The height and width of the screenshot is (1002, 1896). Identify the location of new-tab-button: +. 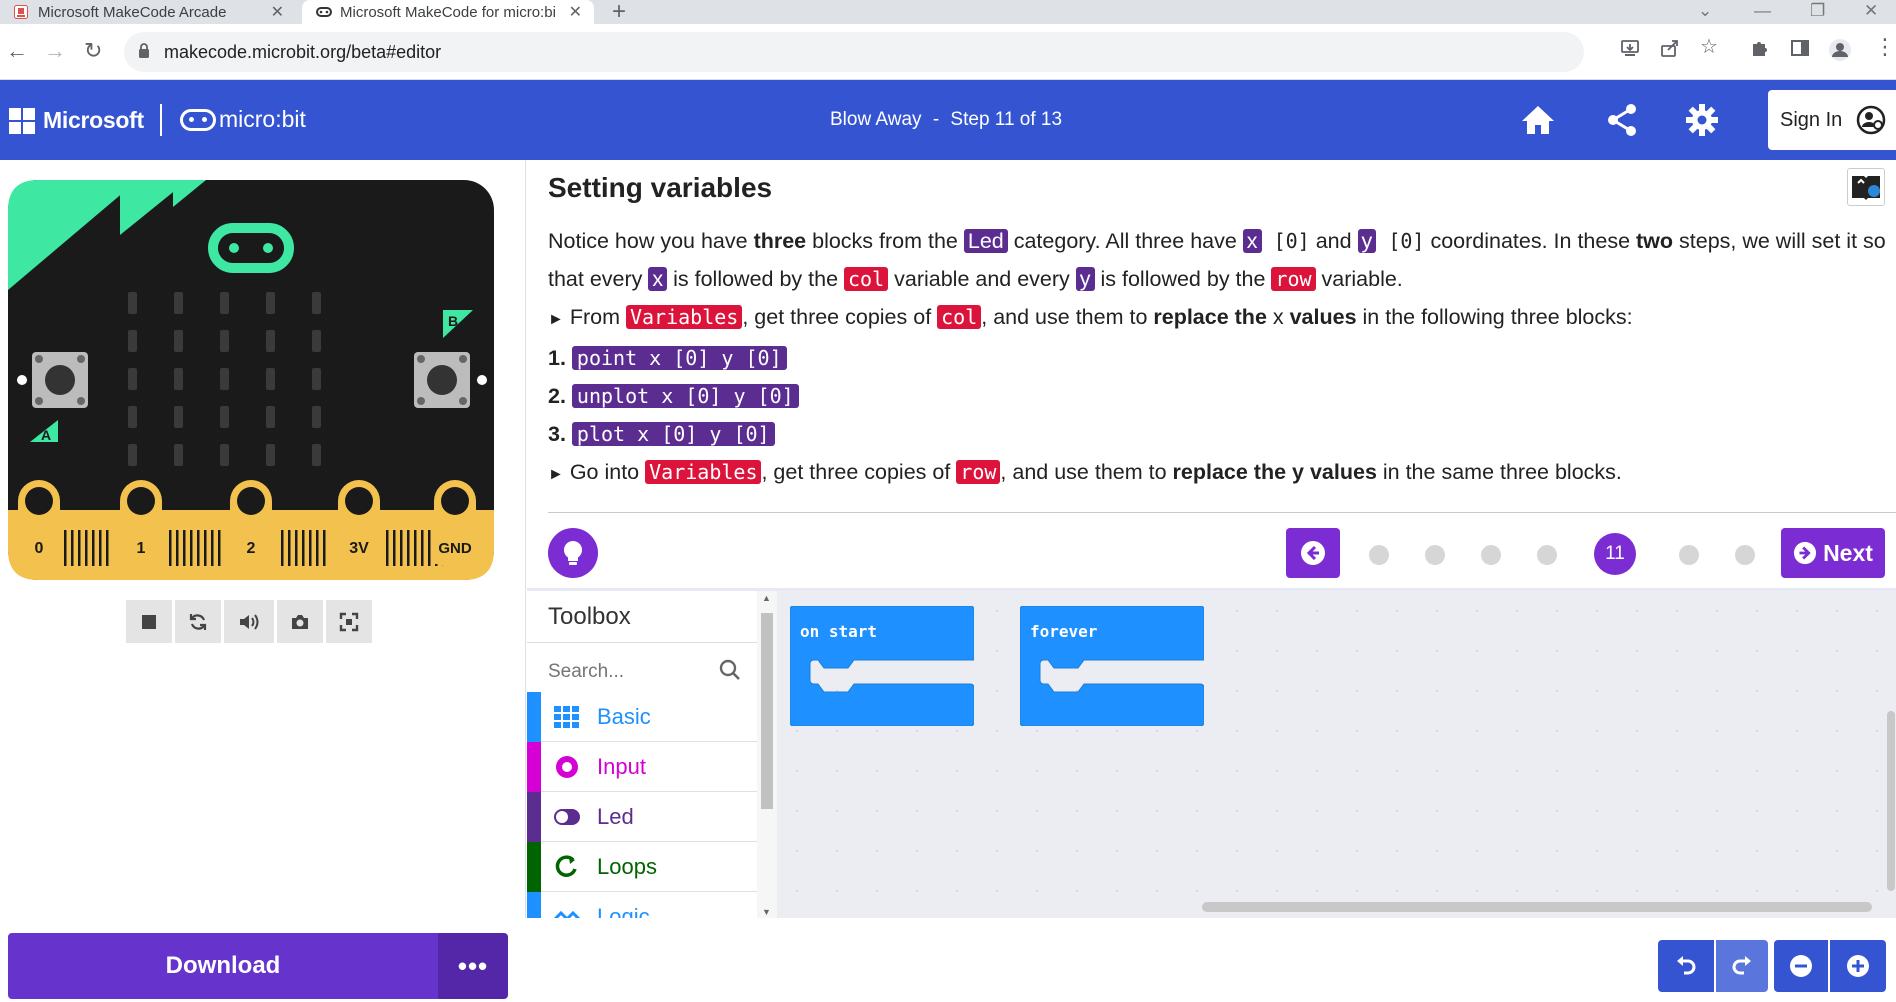
(619, 12).